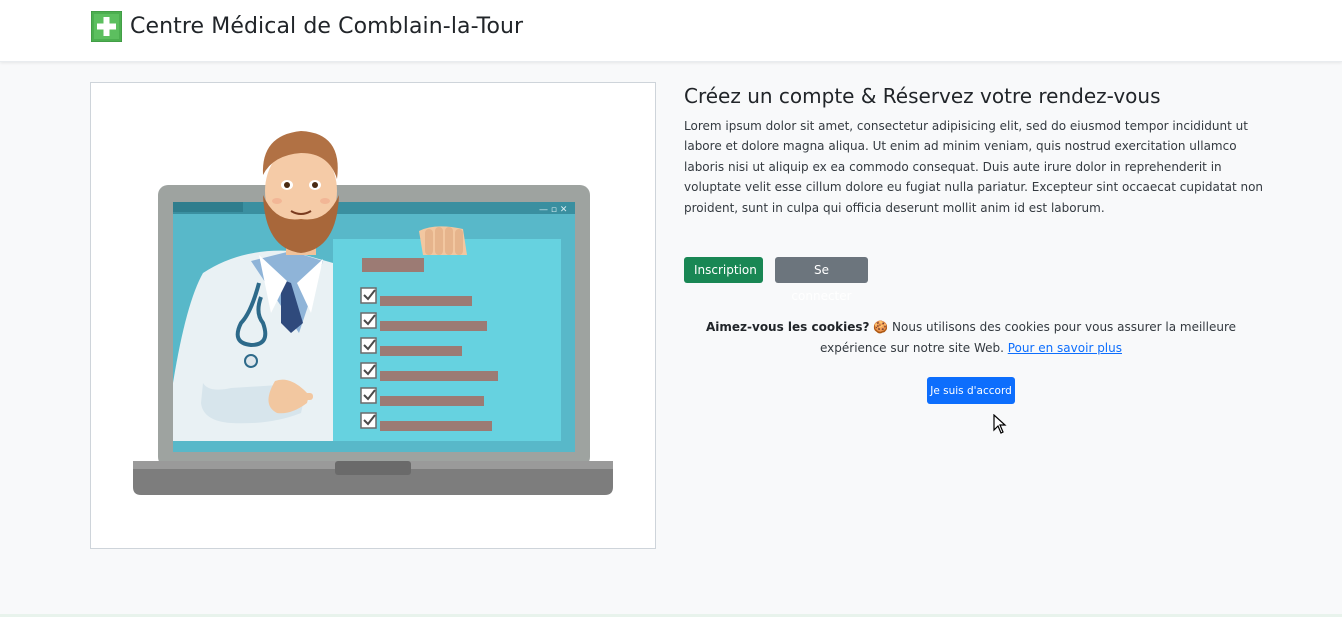  What do you see at coordinates (1000, 425) in the screenshot?
I see `mouse-cursor-icon` at bounding box center [1000, 425].